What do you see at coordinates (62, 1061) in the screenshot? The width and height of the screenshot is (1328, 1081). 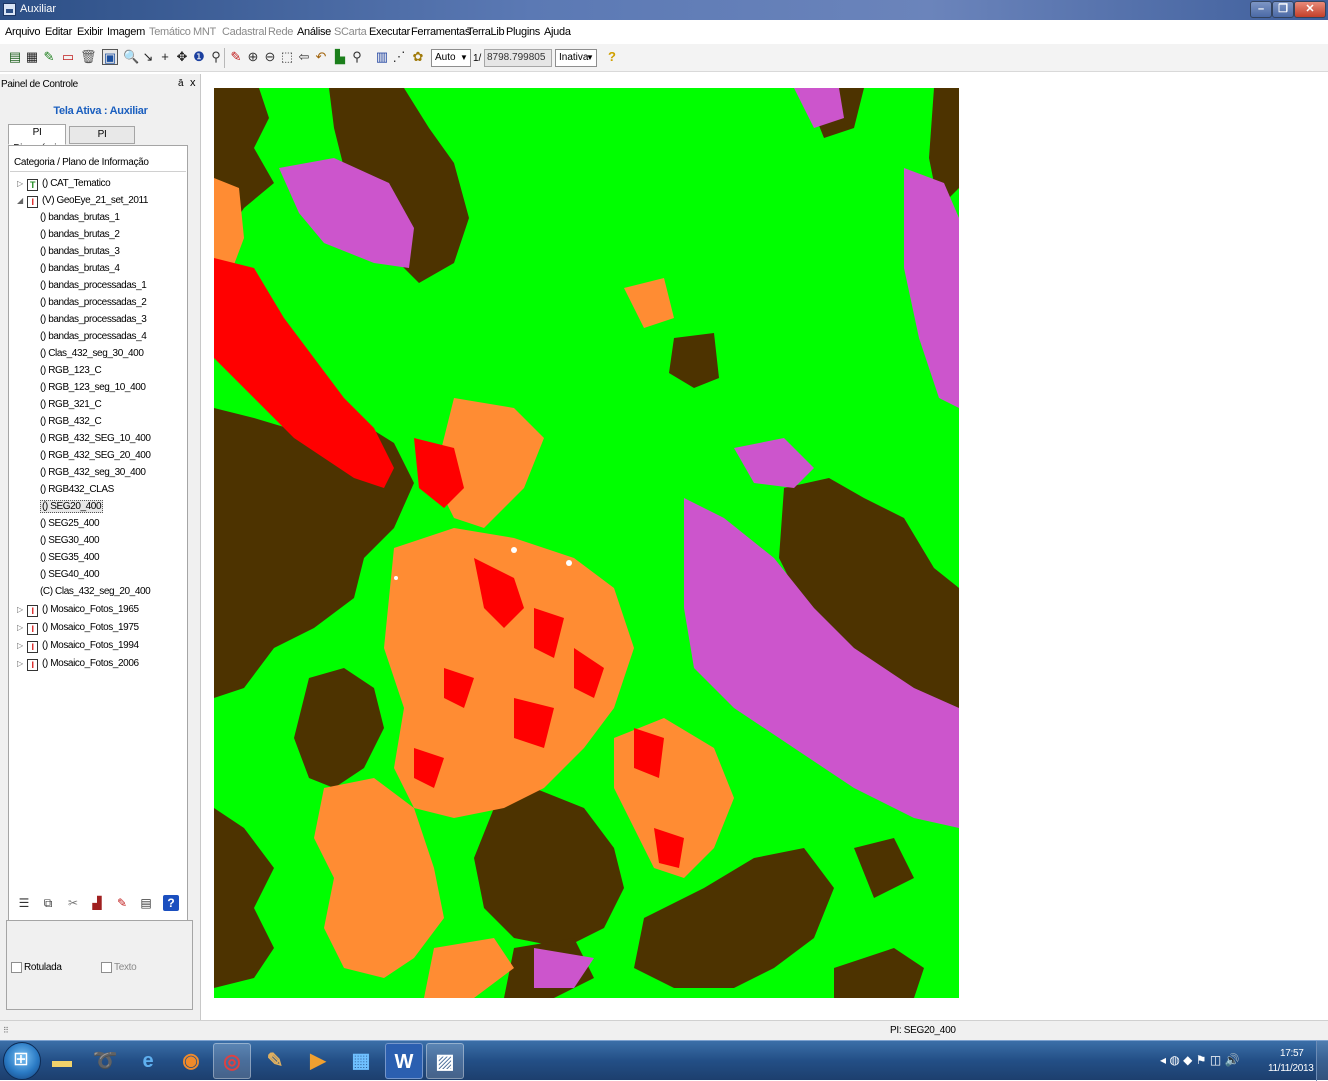 I see `explorer-icon: ▬` at bounding box center [62, 1061].